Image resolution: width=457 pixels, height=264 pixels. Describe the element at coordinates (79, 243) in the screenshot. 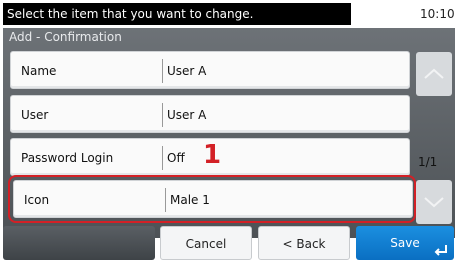

I see `blank-softkey` at that location.